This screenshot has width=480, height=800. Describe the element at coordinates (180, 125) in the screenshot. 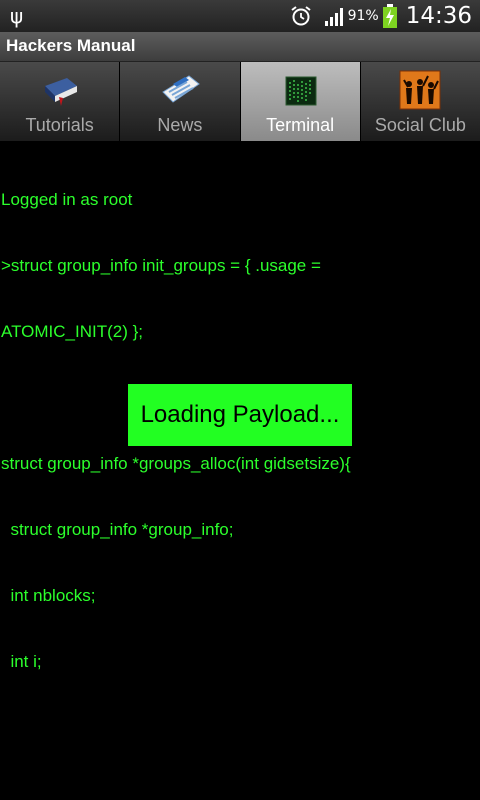

I see `tab-label: News` at that location.